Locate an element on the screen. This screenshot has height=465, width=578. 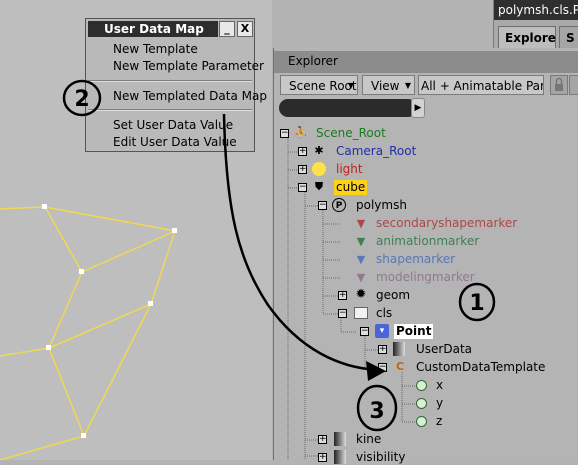
tree-node-label: kine is located at coordinates (369, 439).